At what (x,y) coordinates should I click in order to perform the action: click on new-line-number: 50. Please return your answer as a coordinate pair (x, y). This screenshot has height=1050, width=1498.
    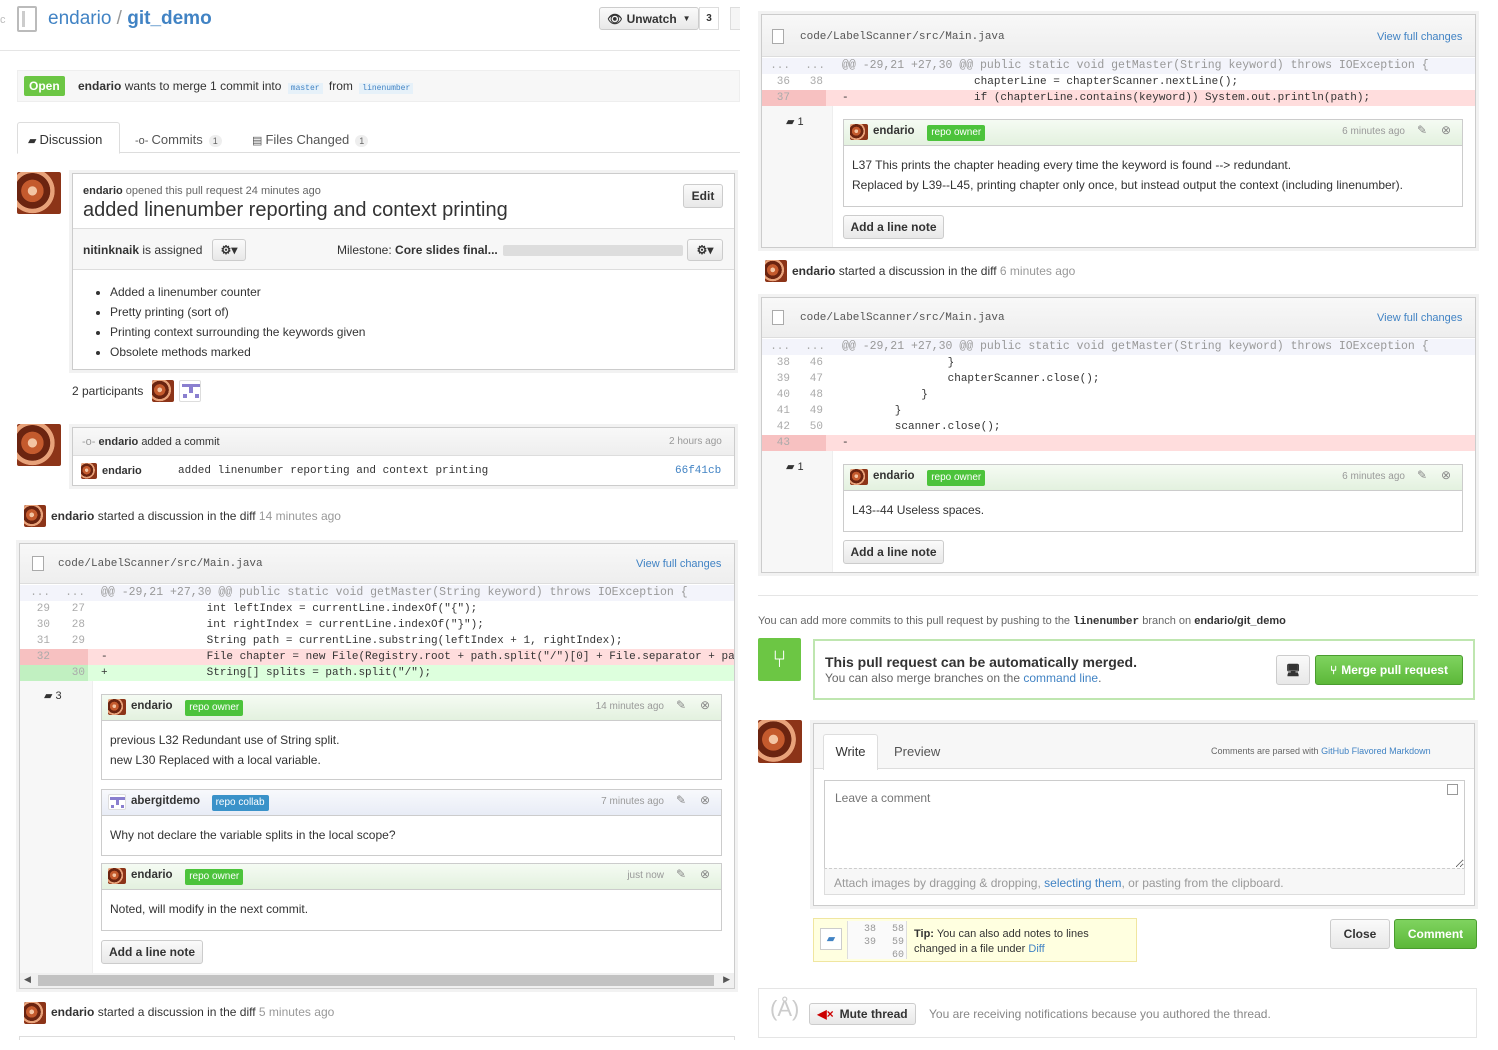
    Looking at the image, I should click on (809, 427).